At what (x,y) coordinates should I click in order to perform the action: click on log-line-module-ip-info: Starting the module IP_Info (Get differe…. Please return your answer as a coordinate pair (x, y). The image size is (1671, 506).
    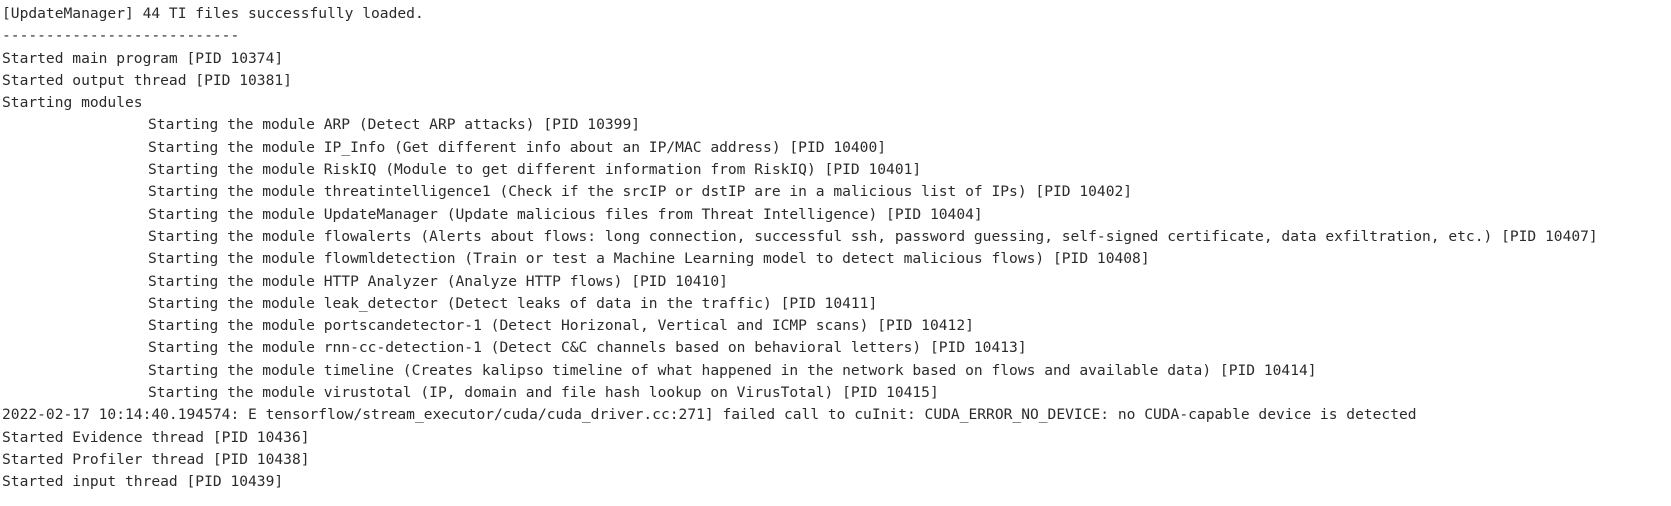
    Looking at the image, I should click on (517, 147).